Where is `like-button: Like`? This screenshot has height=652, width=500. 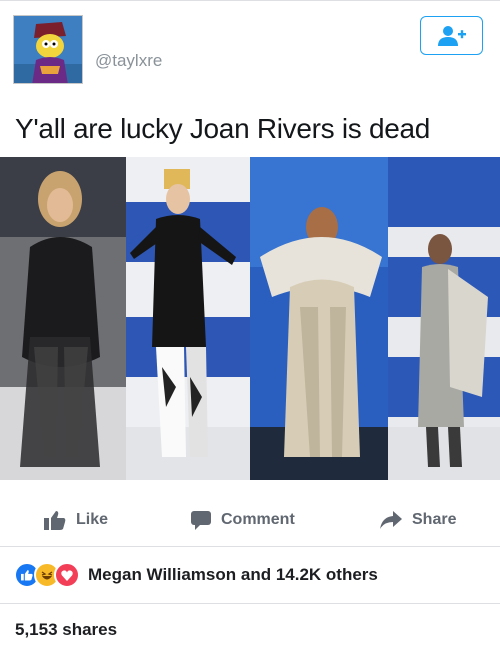
like-button: Like is located at coordinates (76, 520).